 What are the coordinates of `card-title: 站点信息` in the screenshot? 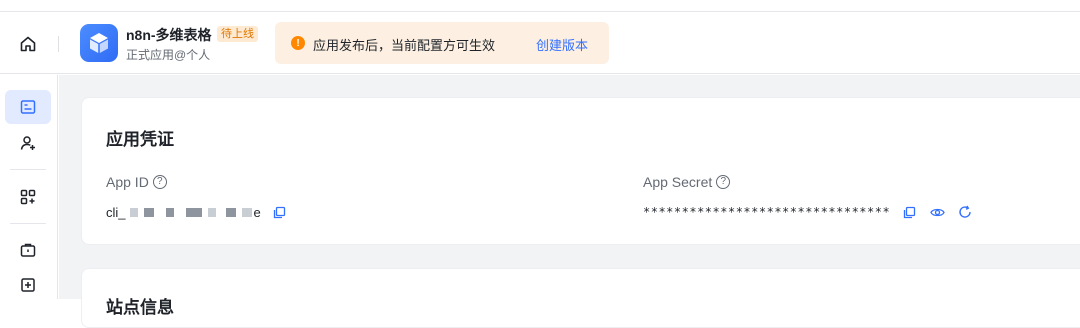 It's located at (140, 307).